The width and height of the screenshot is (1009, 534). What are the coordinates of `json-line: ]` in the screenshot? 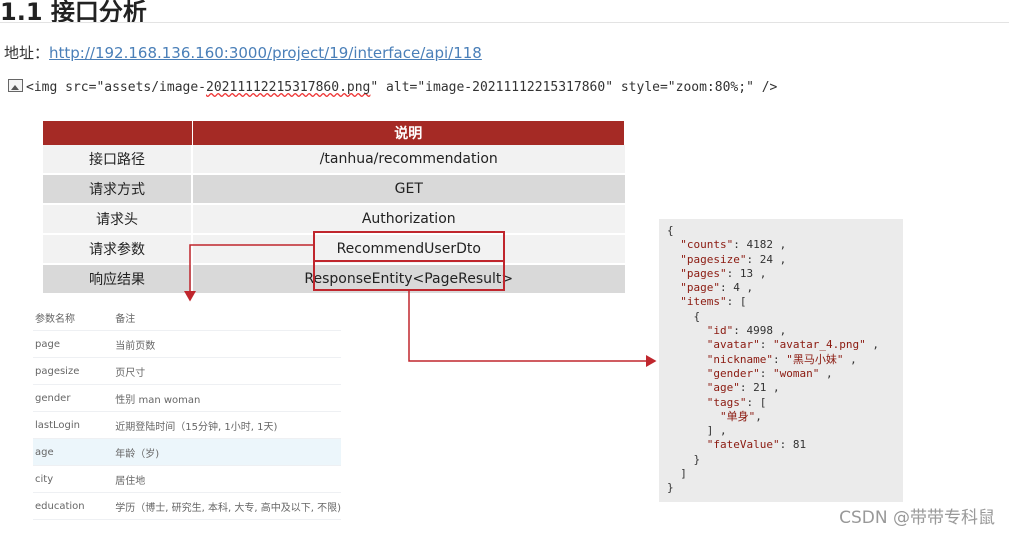 It's located at (677, 474).